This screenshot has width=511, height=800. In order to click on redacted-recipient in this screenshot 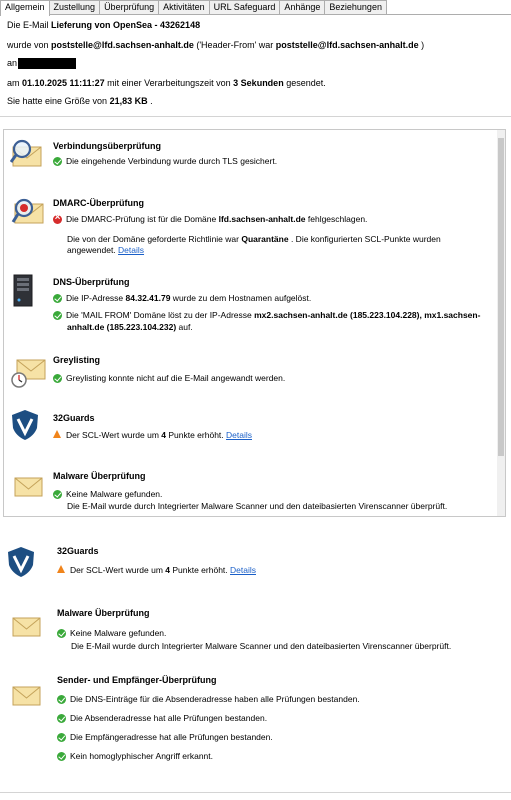, I will do `click(47, 64)`.